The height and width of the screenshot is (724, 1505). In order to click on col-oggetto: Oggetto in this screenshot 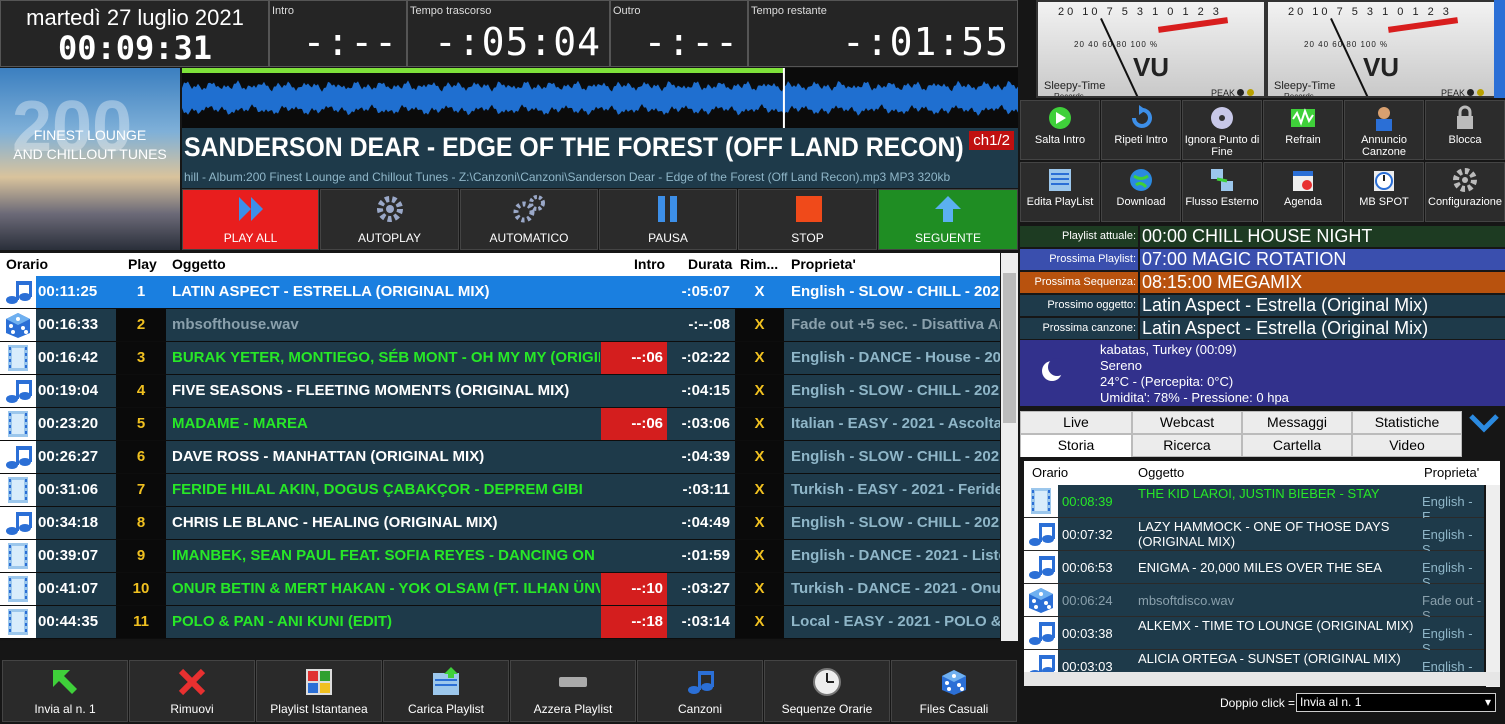, I will do `click(199, 264)`.